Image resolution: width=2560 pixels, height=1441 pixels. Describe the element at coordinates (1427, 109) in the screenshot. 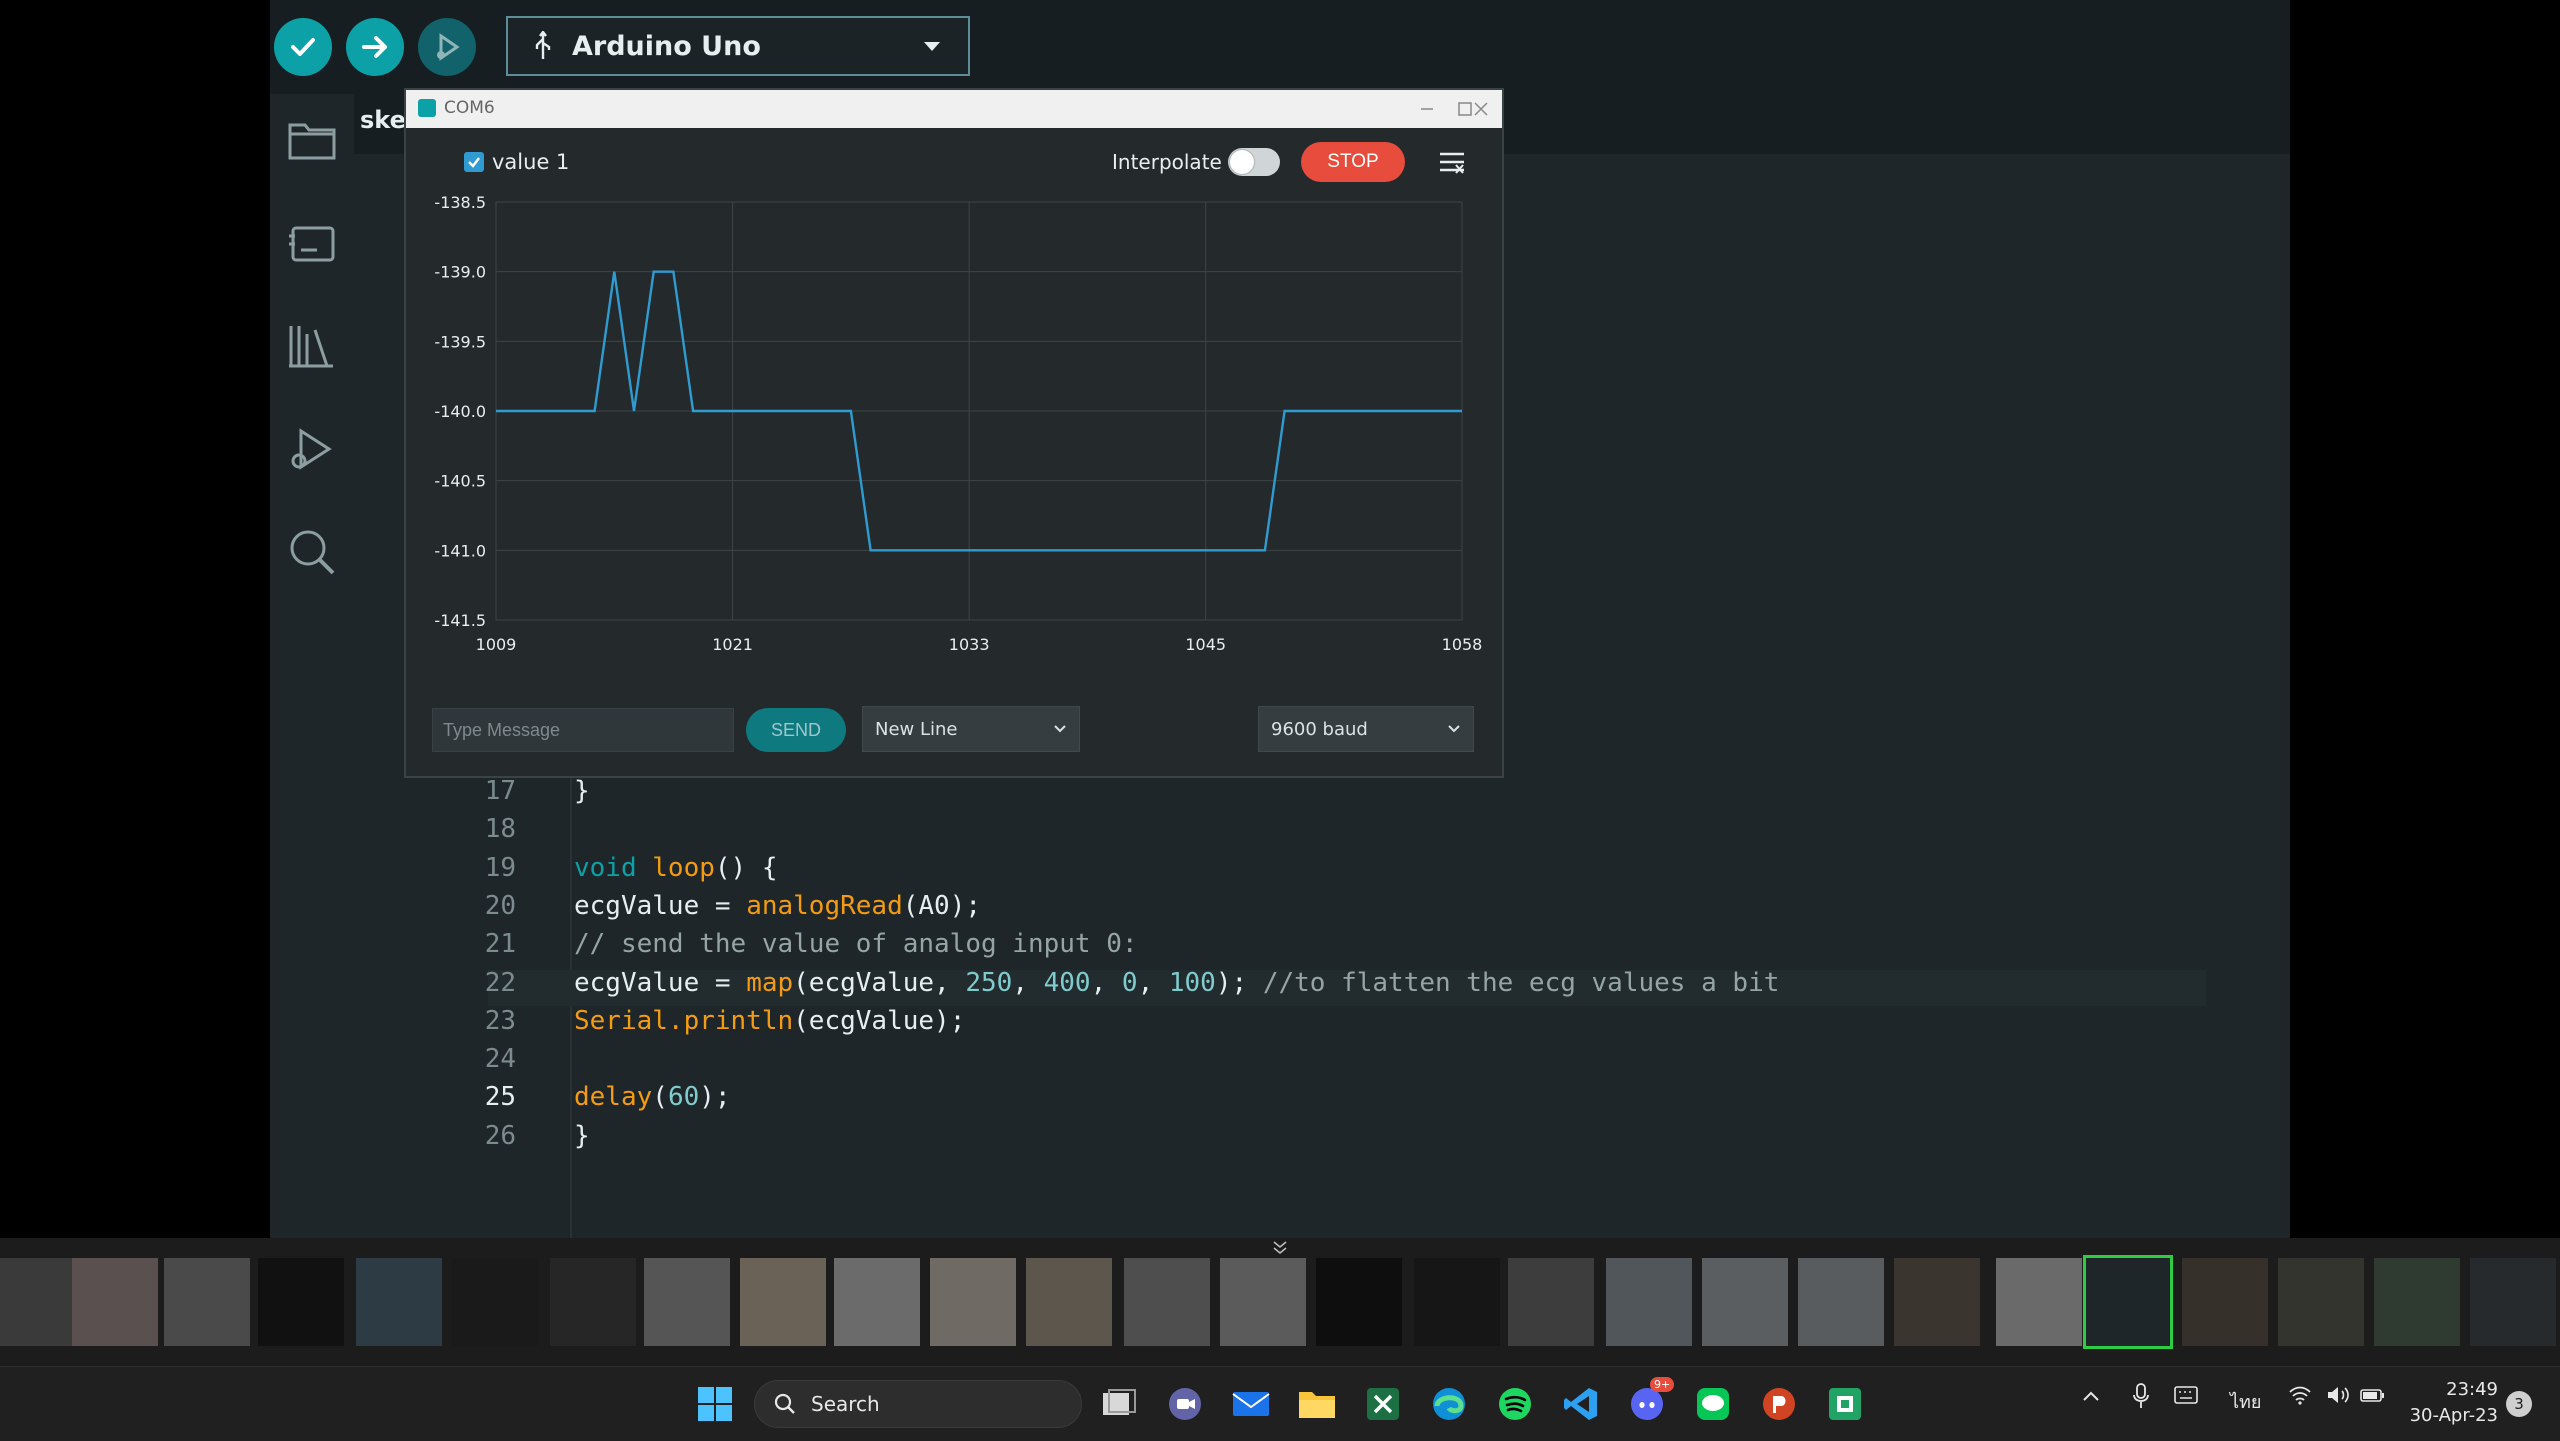

I see `minimize-button` at that location.